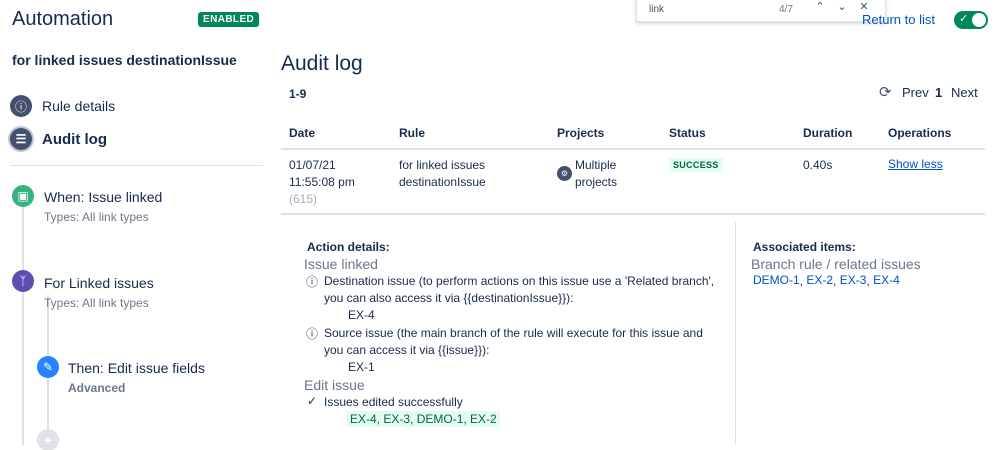 The height and width of the screenshot is (450, 999). I want to click on associated-items-heading: Associated items:, so click(804, 247).